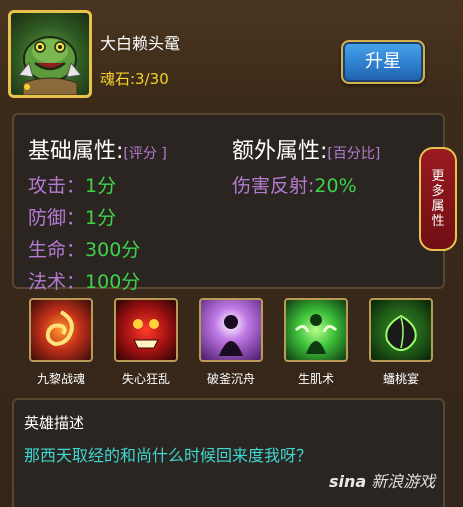 The image size is (463, 507). I want to click on skill-label: 蟠桃宴, so click(400, 379).